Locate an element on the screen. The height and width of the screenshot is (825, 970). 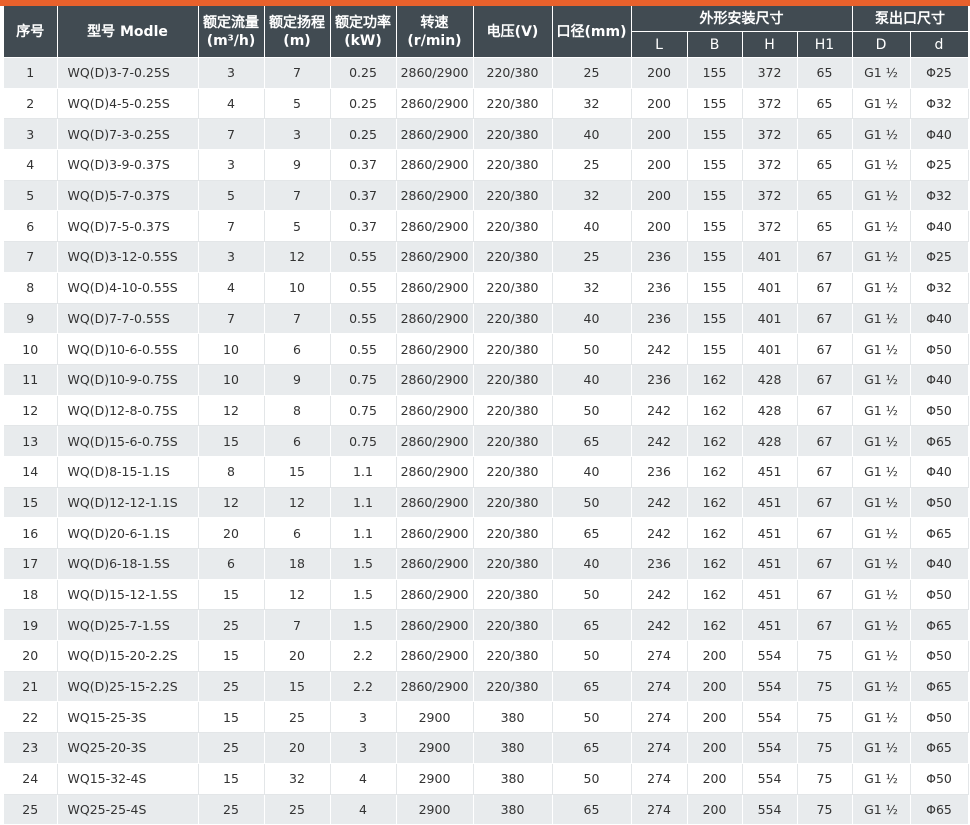
cell-model: WQ(D)3-9-0.37S is located at coordinates (128, 165).